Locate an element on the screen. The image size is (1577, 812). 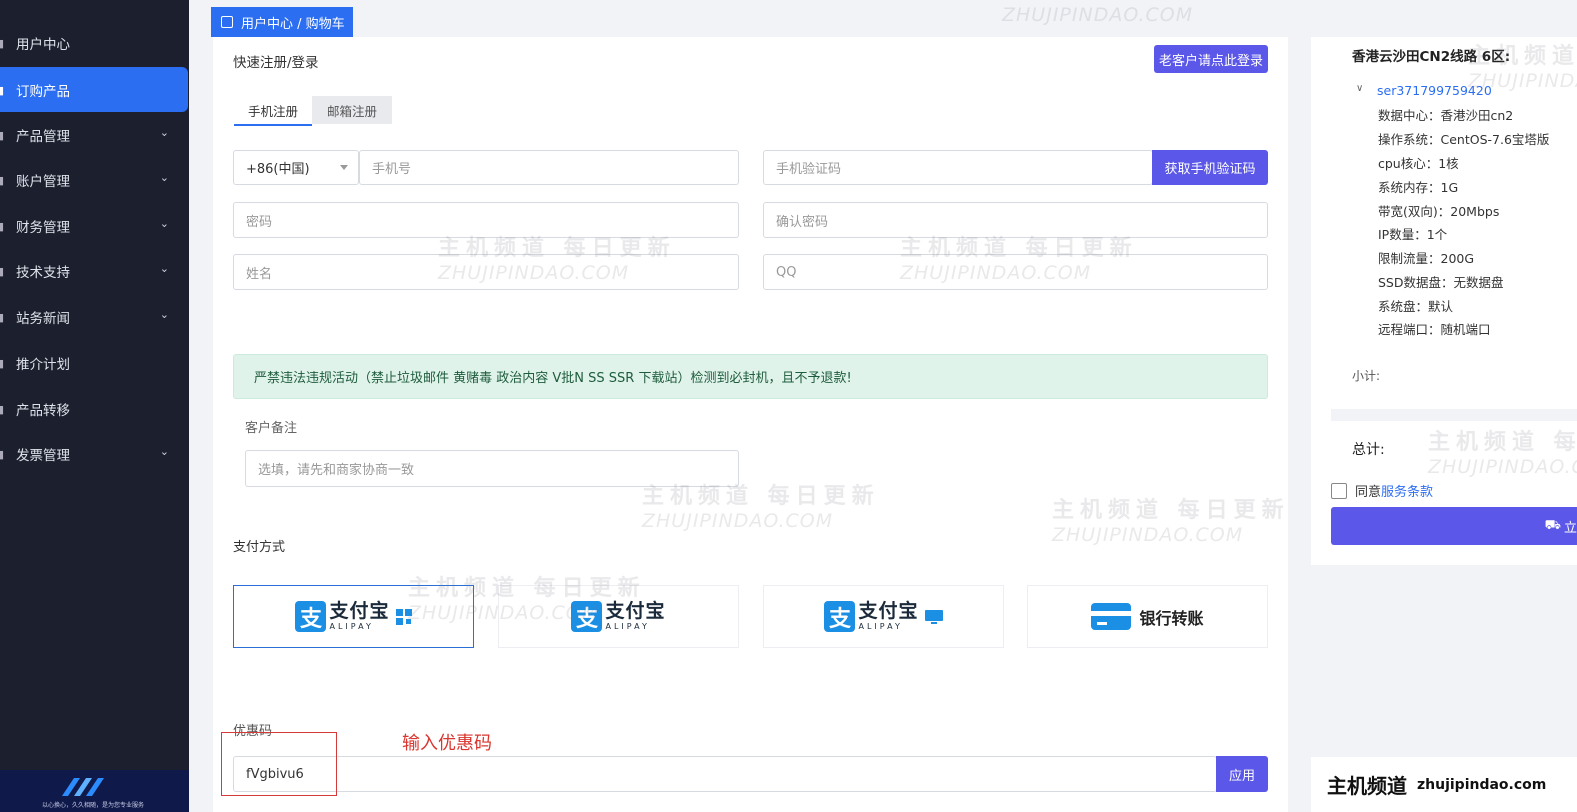
checkout-button: ⛟ 立 is located at coordinates (1454, 526).